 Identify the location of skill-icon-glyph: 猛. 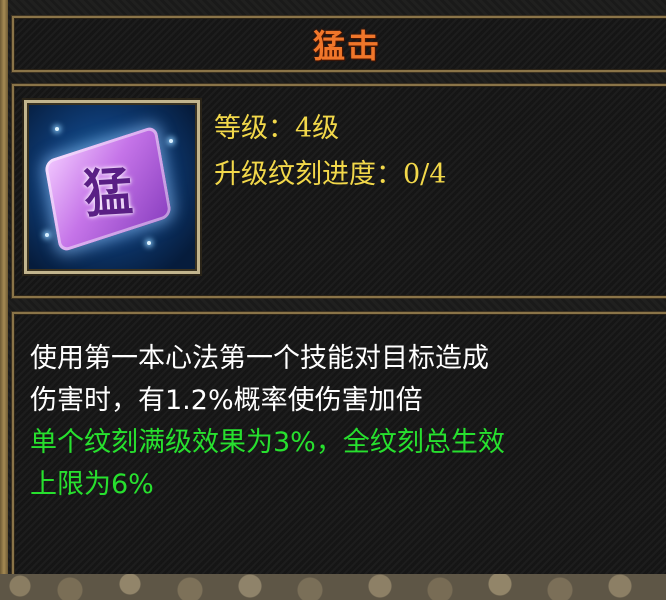
(108, 192).